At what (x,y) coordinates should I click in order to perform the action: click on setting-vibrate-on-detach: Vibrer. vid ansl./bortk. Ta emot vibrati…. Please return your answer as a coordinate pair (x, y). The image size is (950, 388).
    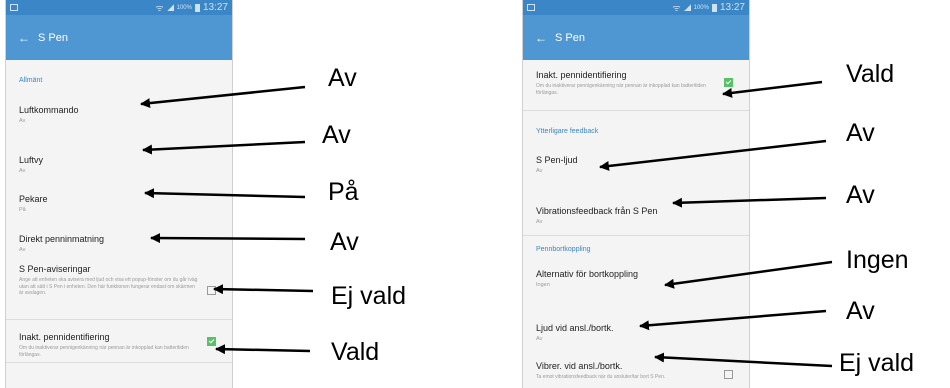
    Looking at the image, I should click on (636, 364).